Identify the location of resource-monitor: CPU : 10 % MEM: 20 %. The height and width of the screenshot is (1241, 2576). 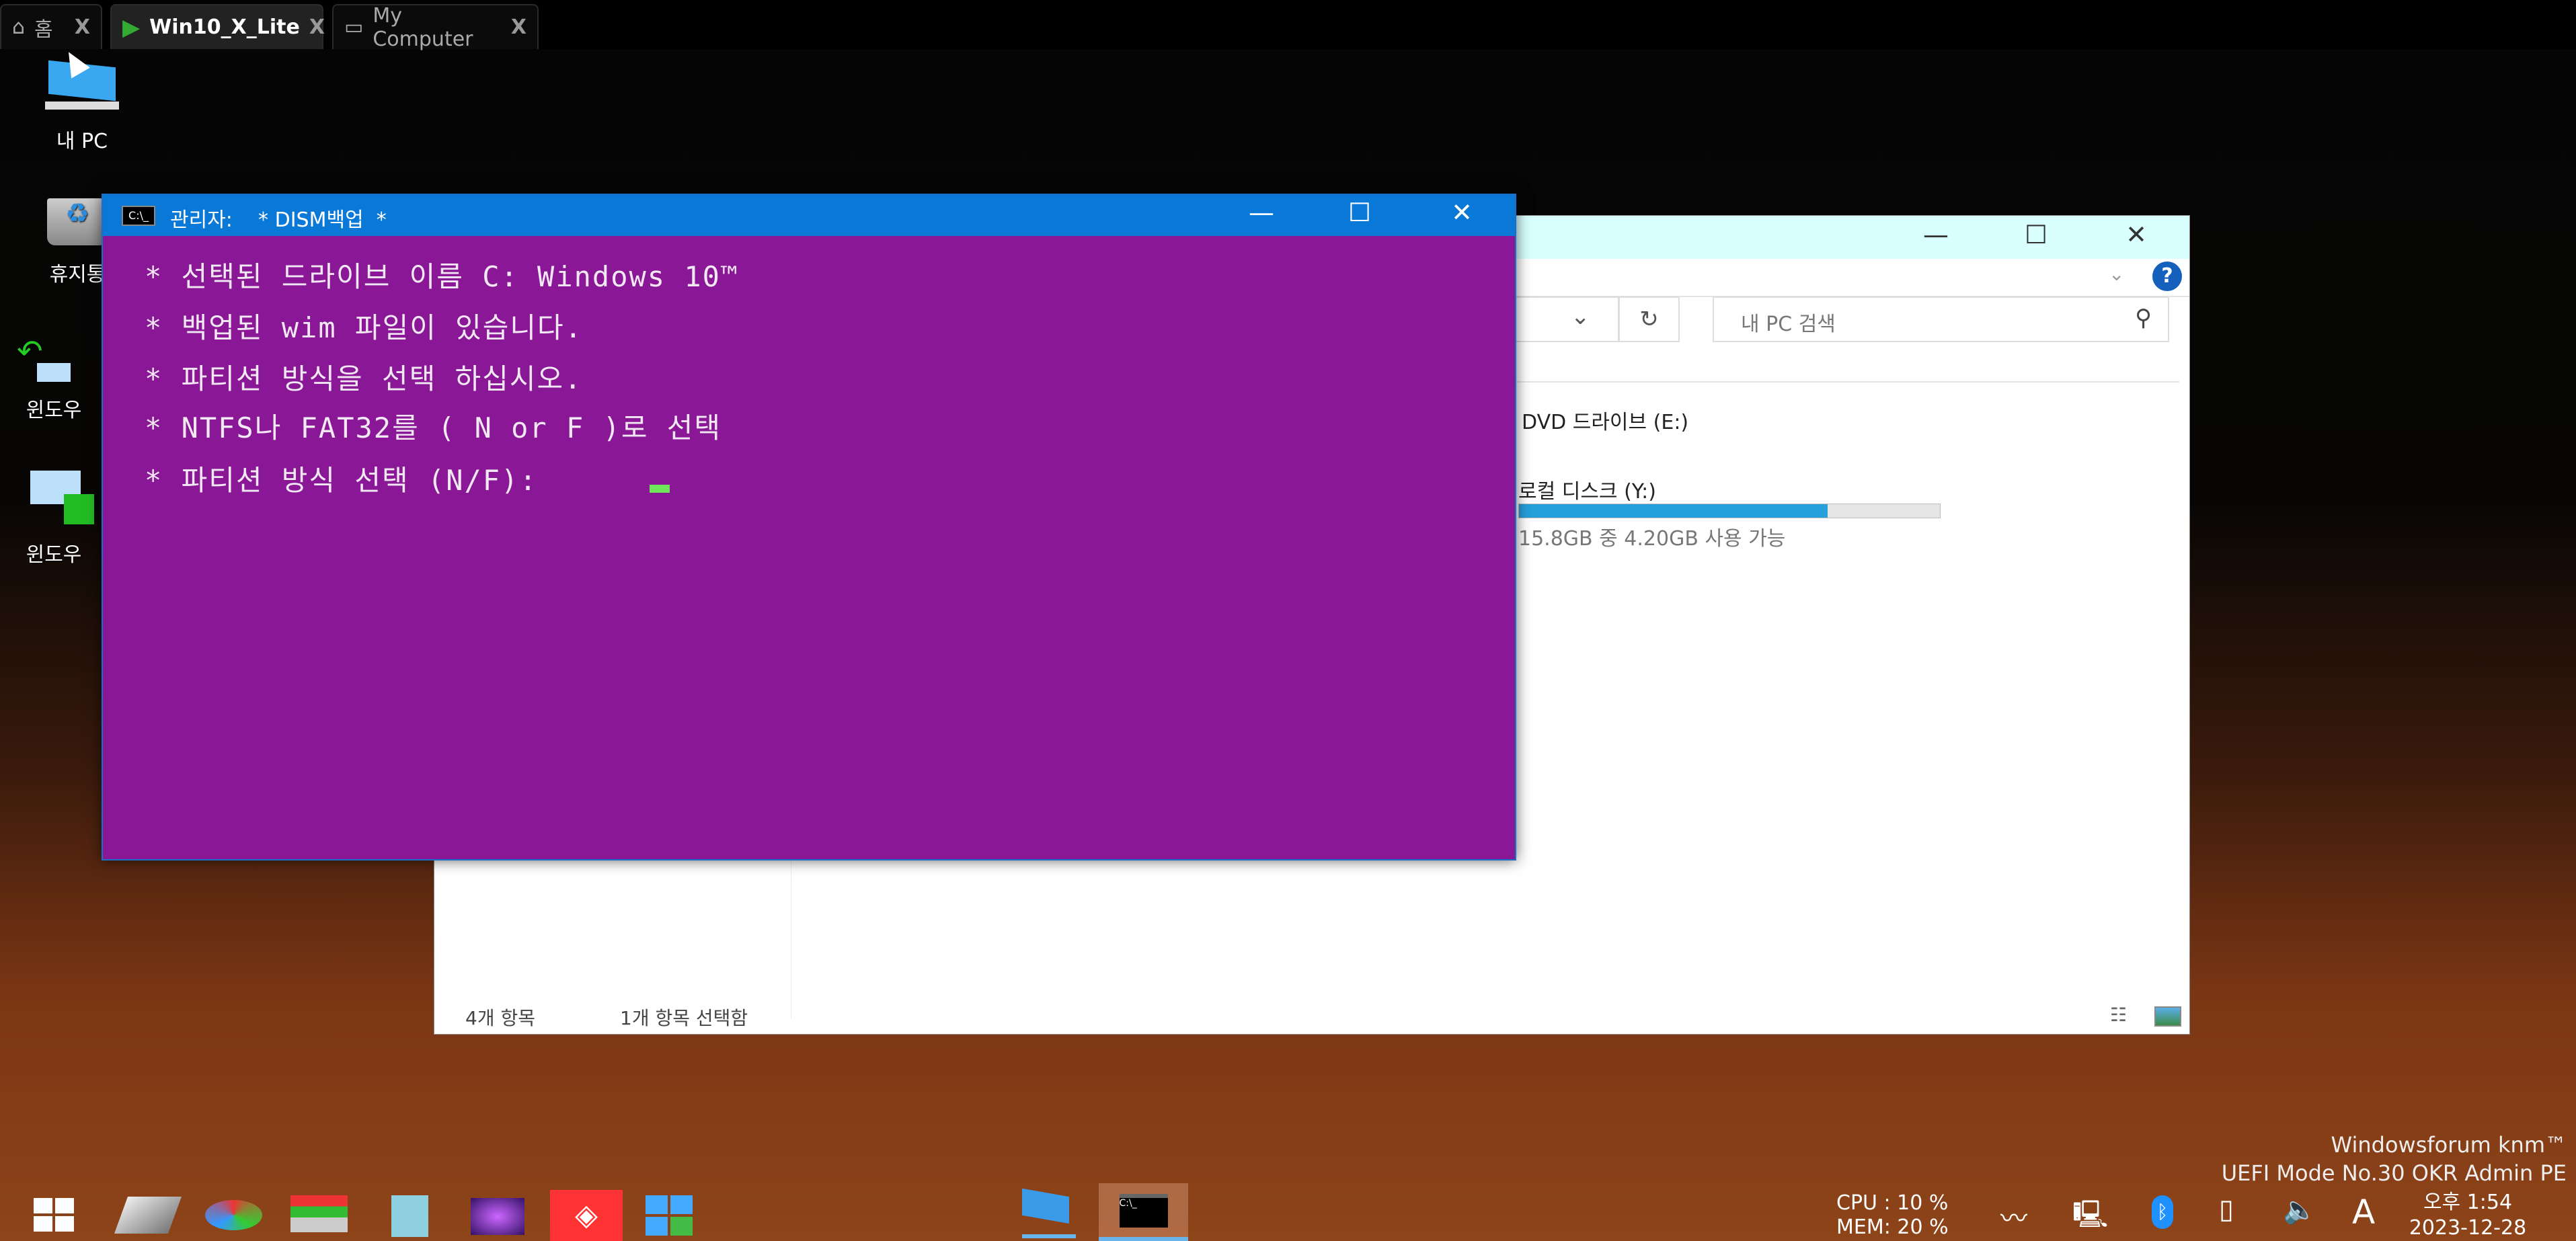
(1893, 1215).